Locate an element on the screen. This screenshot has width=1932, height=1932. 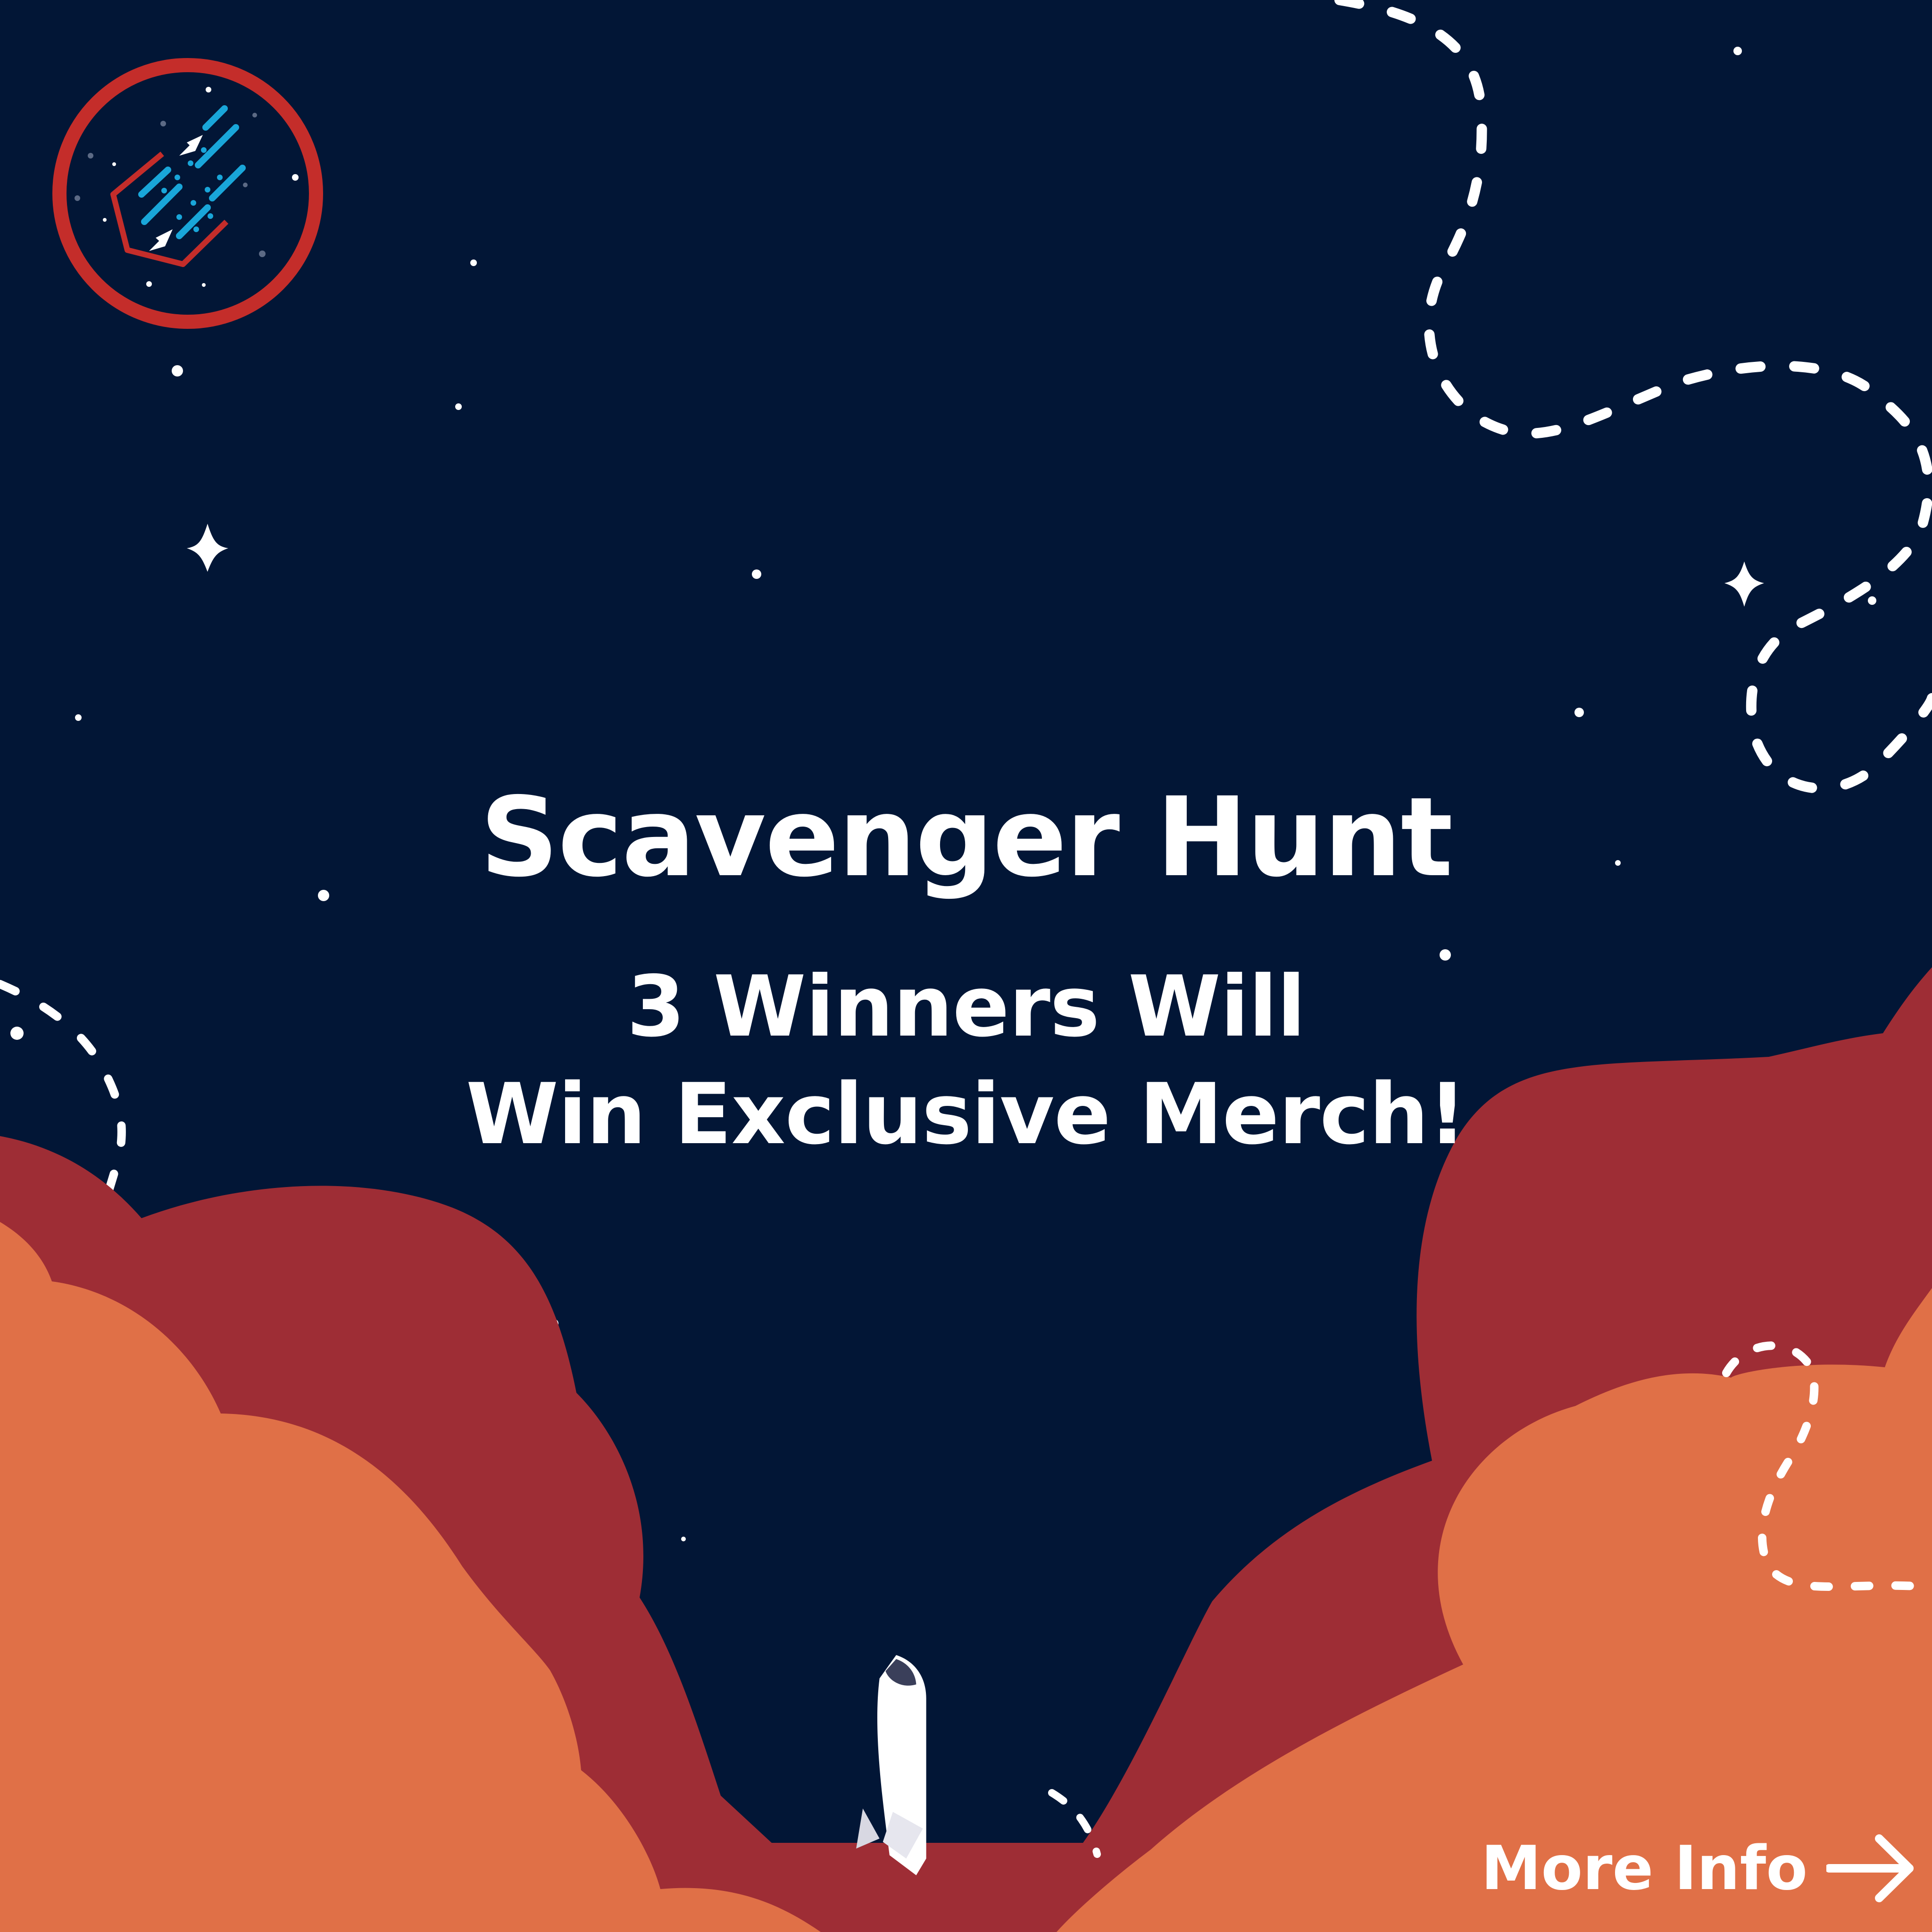
arrow-right-icon is located at coordinates (1870, 1868).